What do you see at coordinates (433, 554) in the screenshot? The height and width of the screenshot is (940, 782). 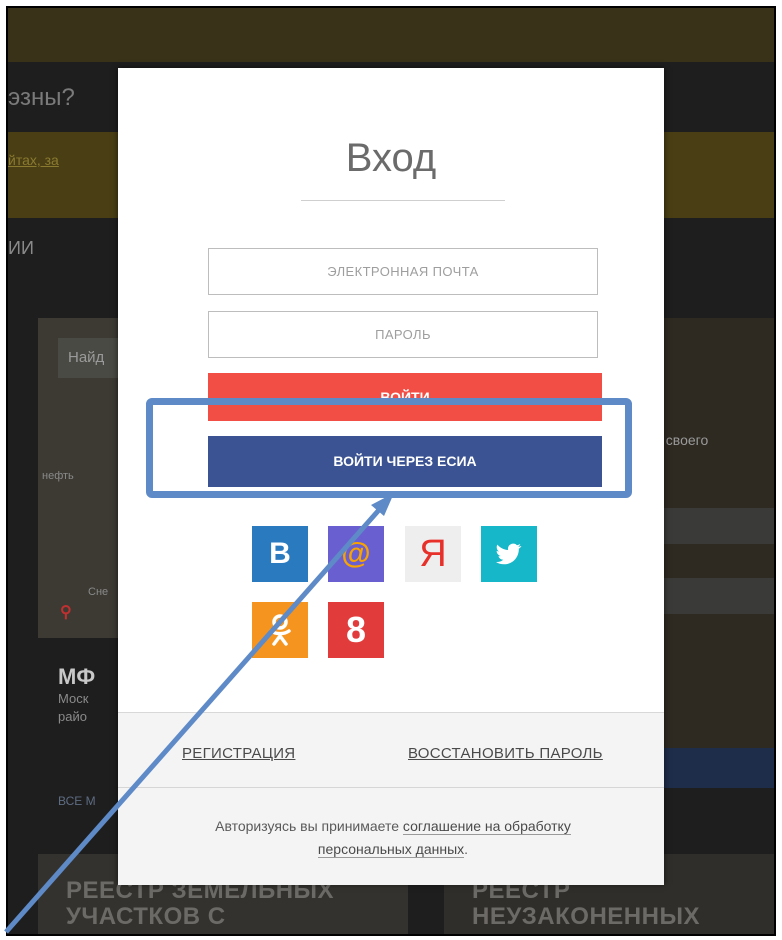 I see `yandex-login-icon: Я` at bounding box center [433, 554].